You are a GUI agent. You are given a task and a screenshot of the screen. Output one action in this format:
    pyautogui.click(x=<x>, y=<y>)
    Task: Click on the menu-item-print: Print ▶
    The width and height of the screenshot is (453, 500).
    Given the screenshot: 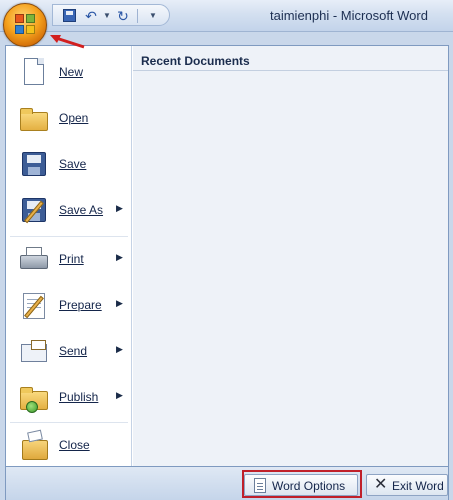 What is the action you would take?
    pyautogui.click(x=69, y=260)
    